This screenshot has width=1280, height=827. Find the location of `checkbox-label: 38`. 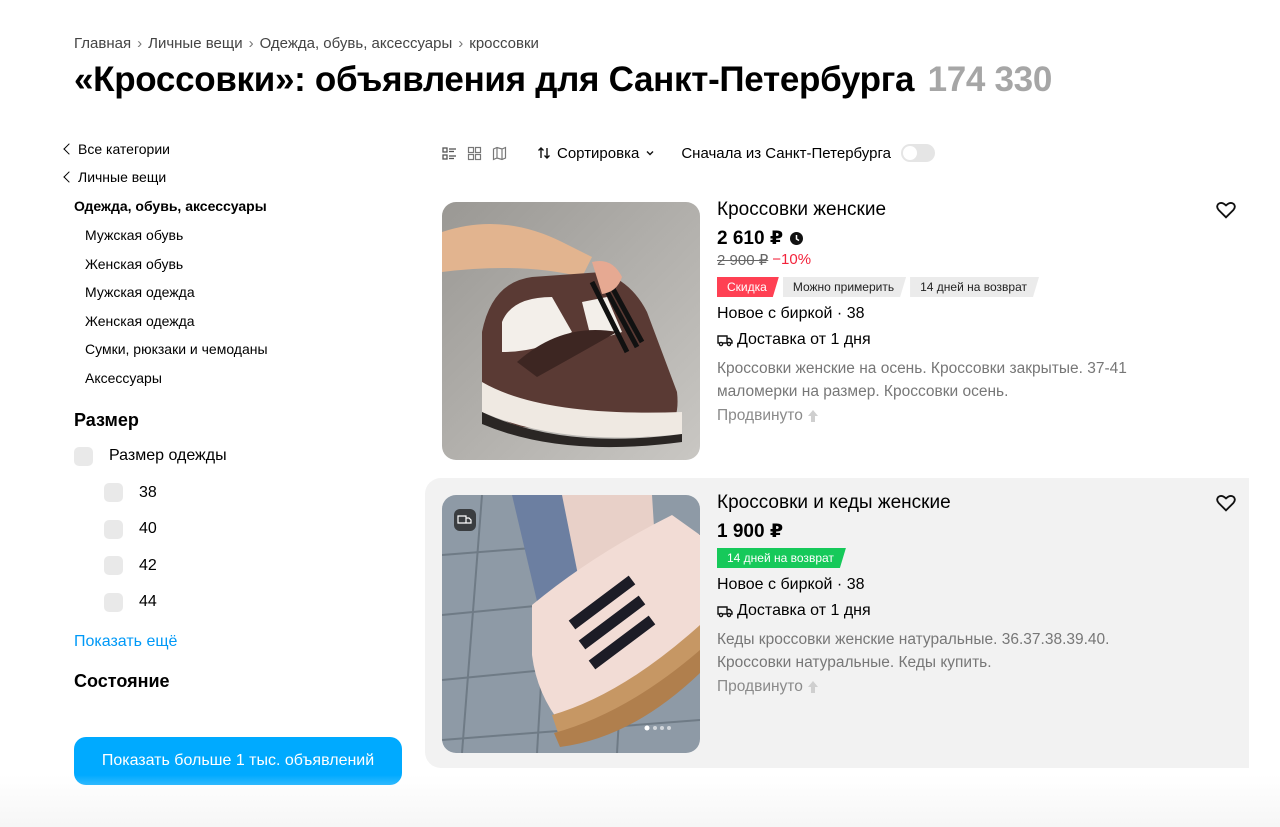

checkbox-label: 38 is located at coordinates (148, 492).